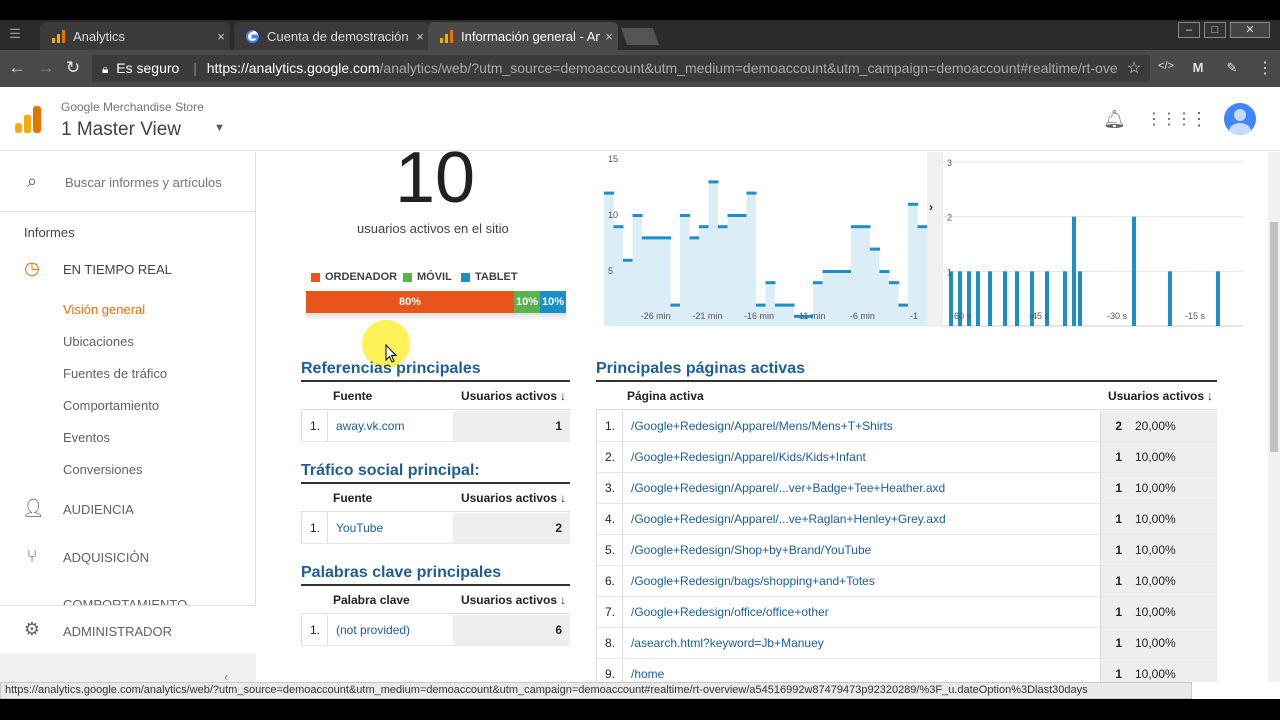 The height and width of the screenshot is (720, 1280). What do you see at coordinates (1173, 670) in the screenshot?
I see `row-percent: 10,00%` at bounding box center [1173, 670].